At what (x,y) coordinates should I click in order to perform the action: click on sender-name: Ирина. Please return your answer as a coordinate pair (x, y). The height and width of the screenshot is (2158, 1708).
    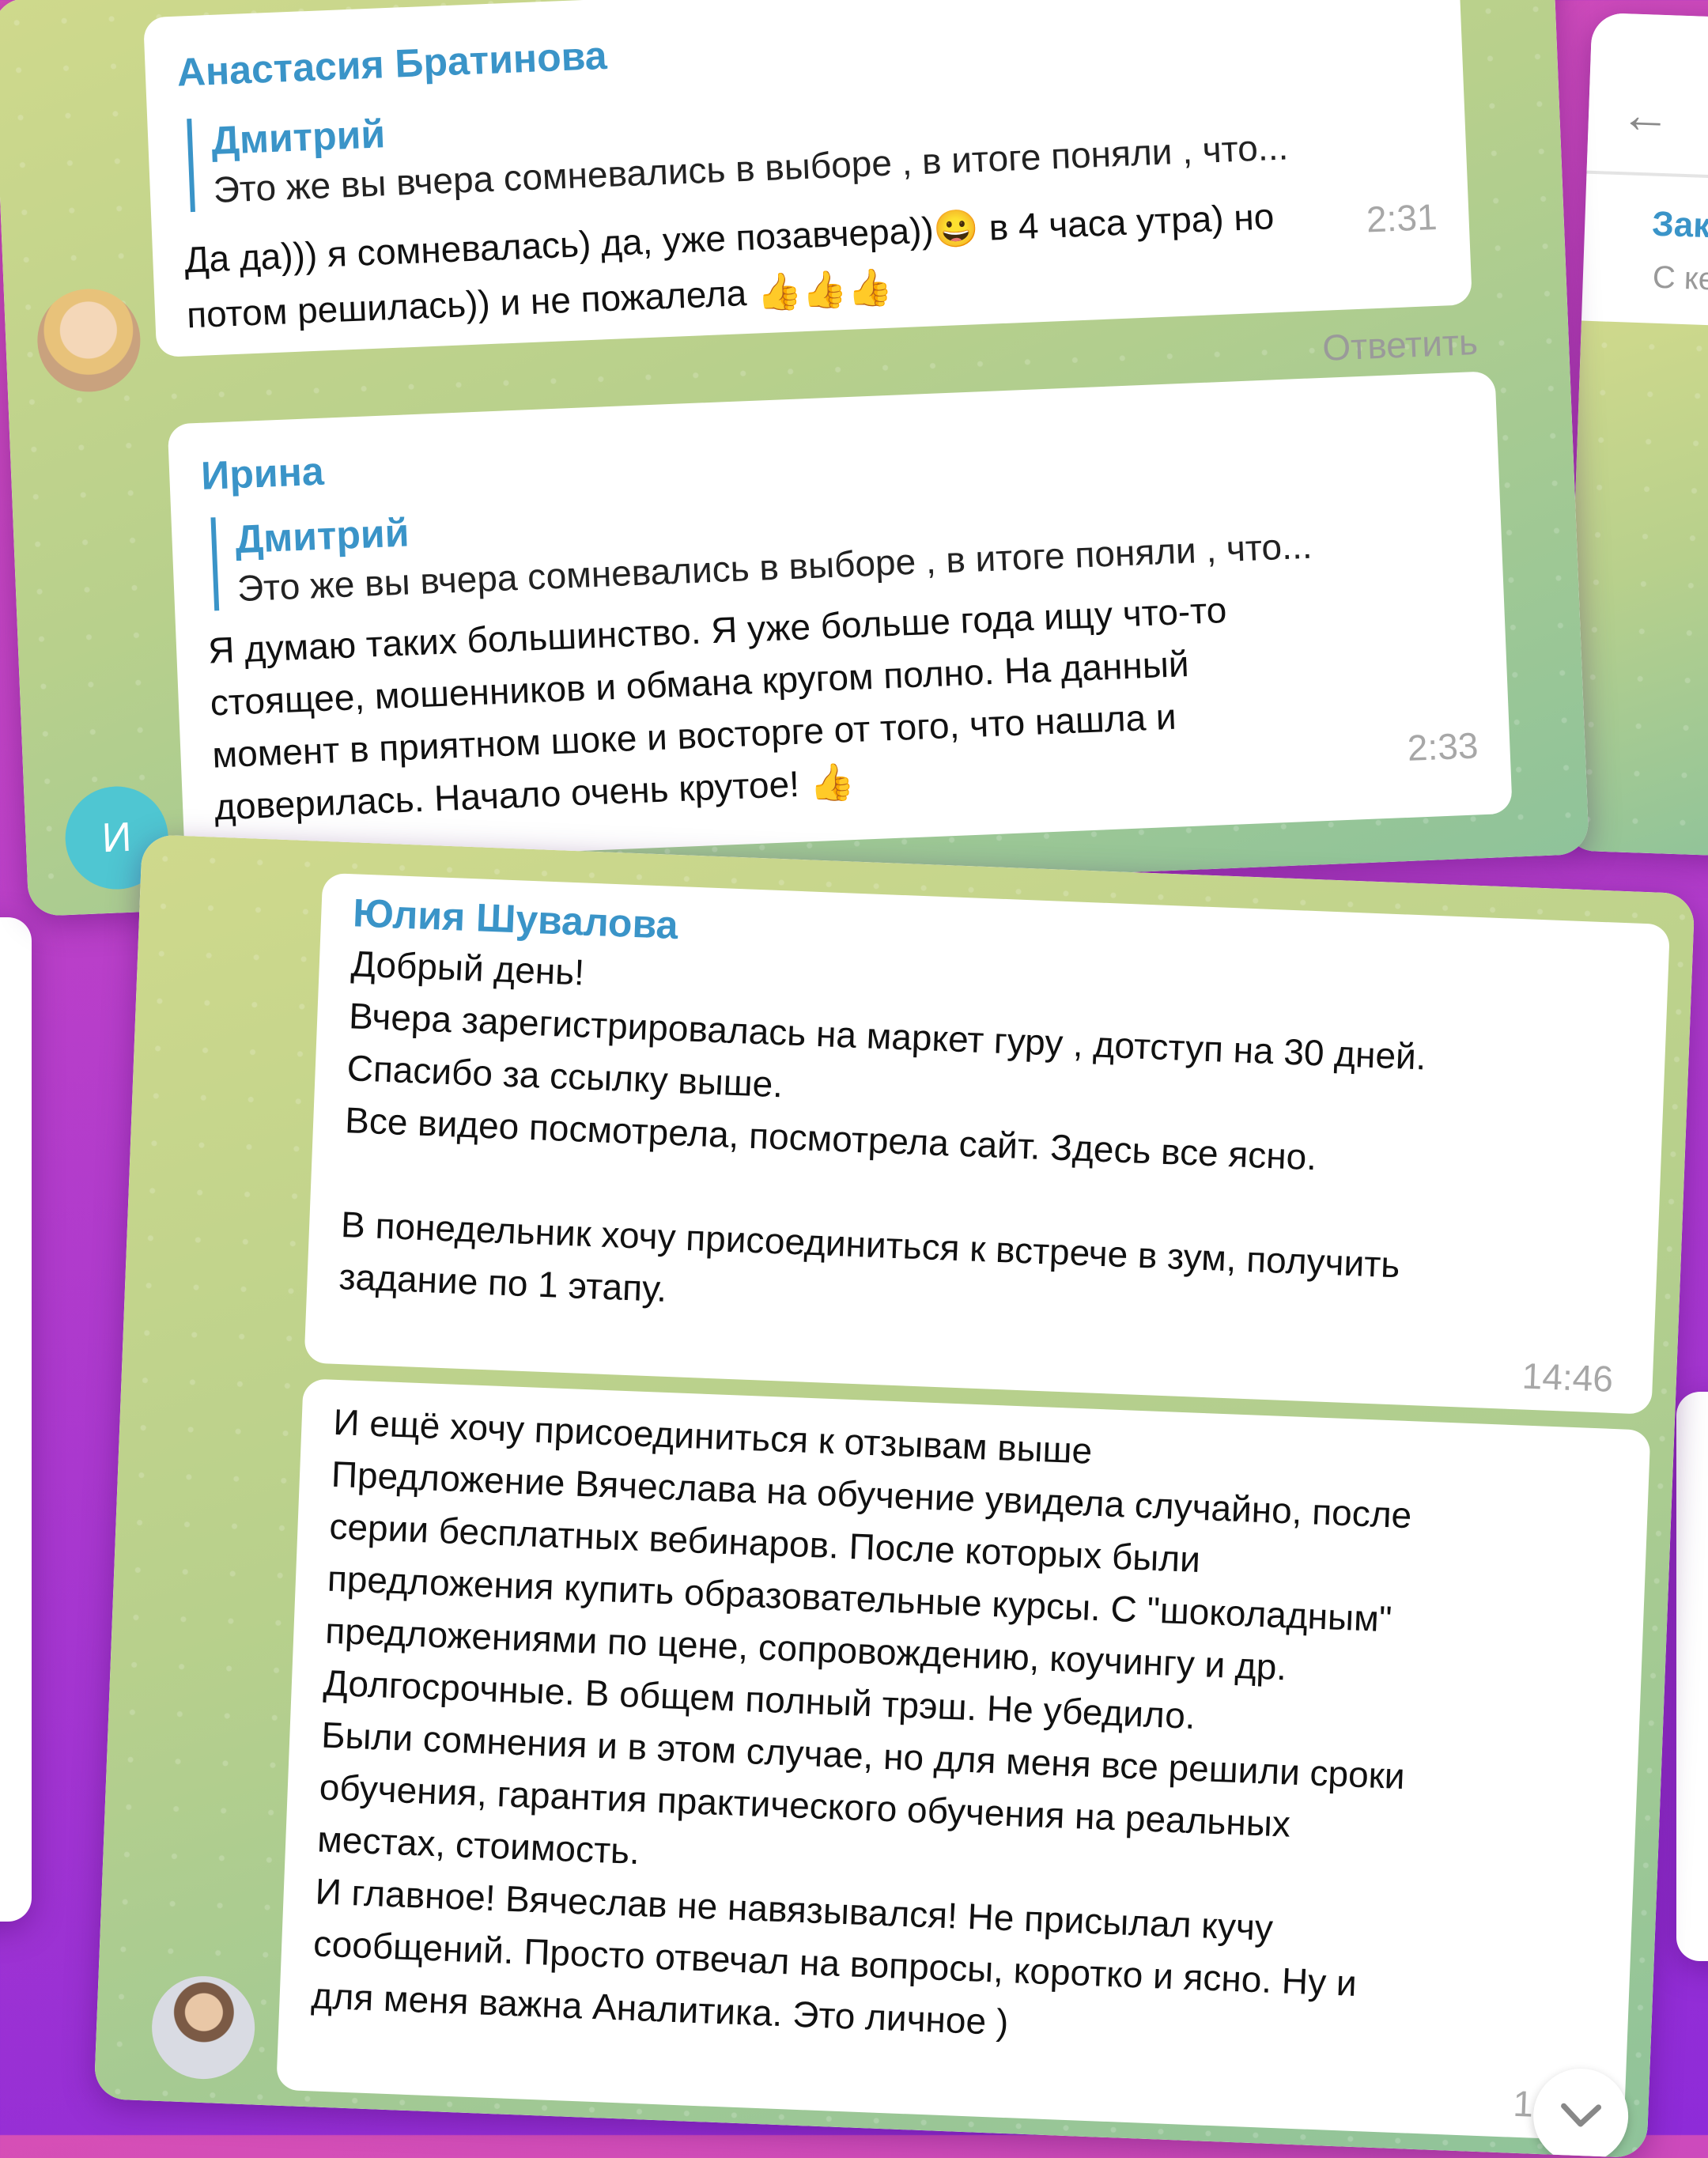
    Looking at the image, I should click on (262, 473).